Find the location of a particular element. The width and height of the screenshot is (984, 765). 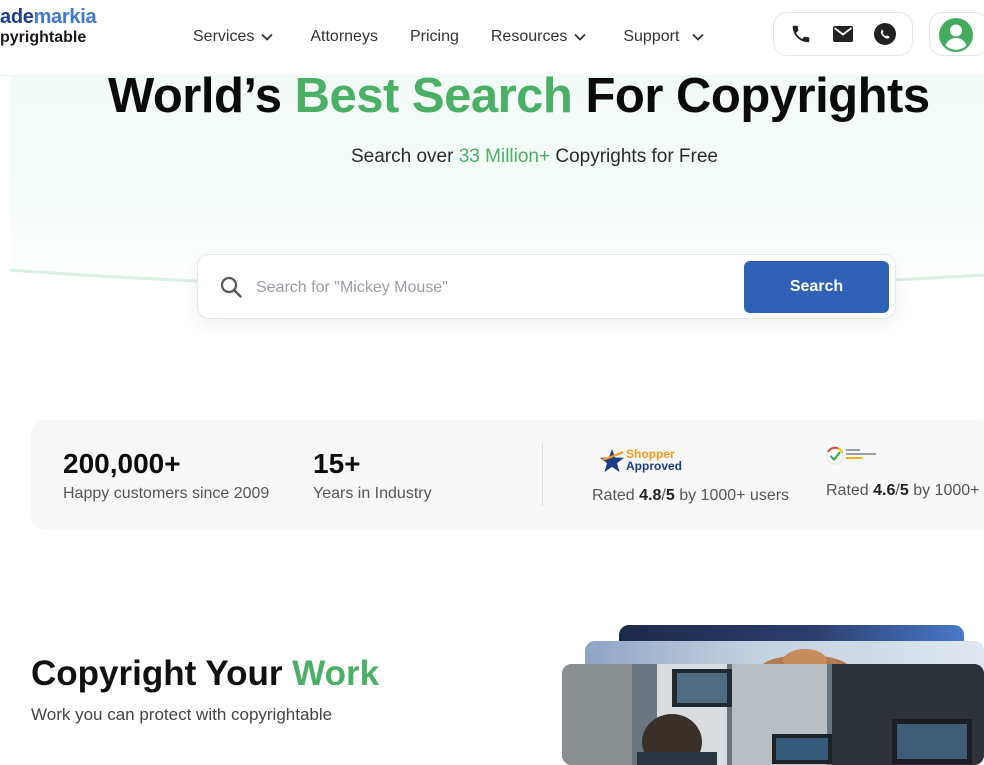

nav-item-pricing: Pricing is located at coordinates (434, 37).